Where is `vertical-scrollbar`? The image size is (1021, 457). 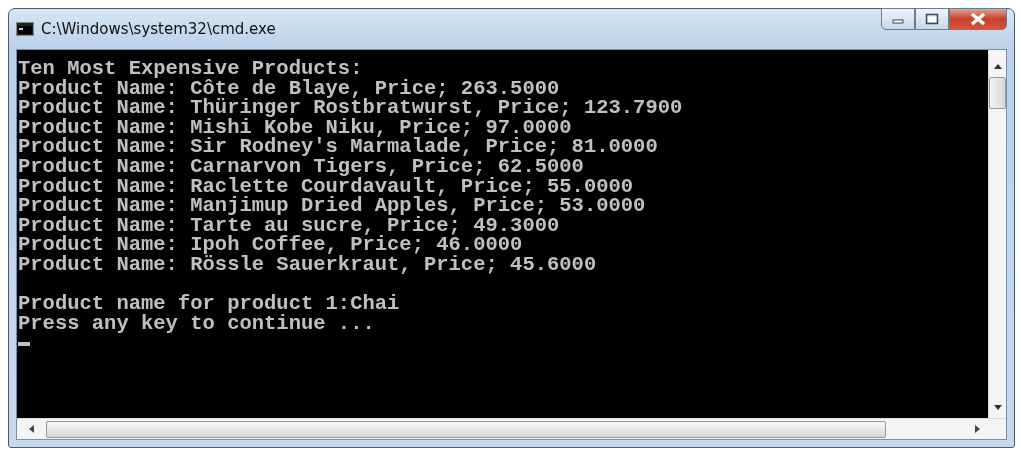
vertical-scrollbar is located at coordinates (997, 234).